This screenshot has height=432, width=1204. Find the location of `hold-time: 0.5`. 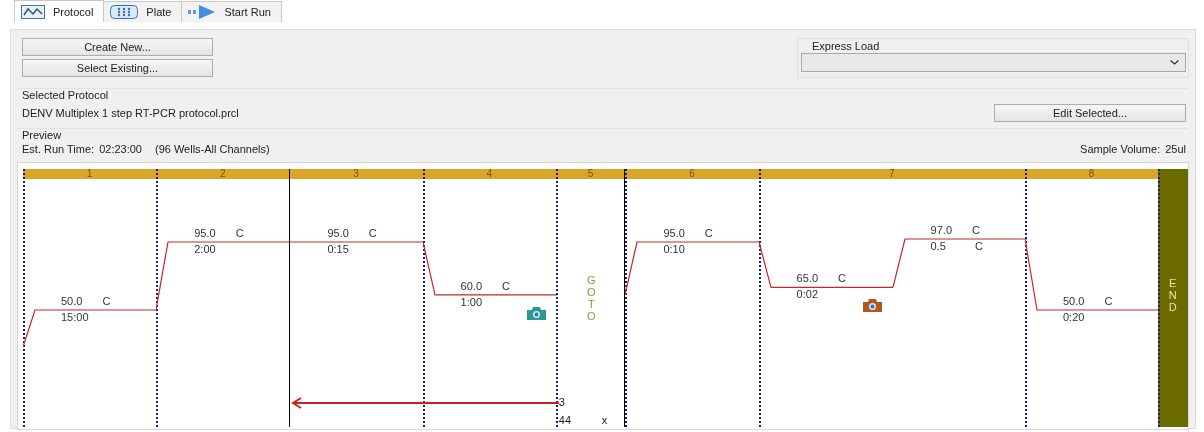

hold-time: 0.5 is located at coordinates (938, 246).